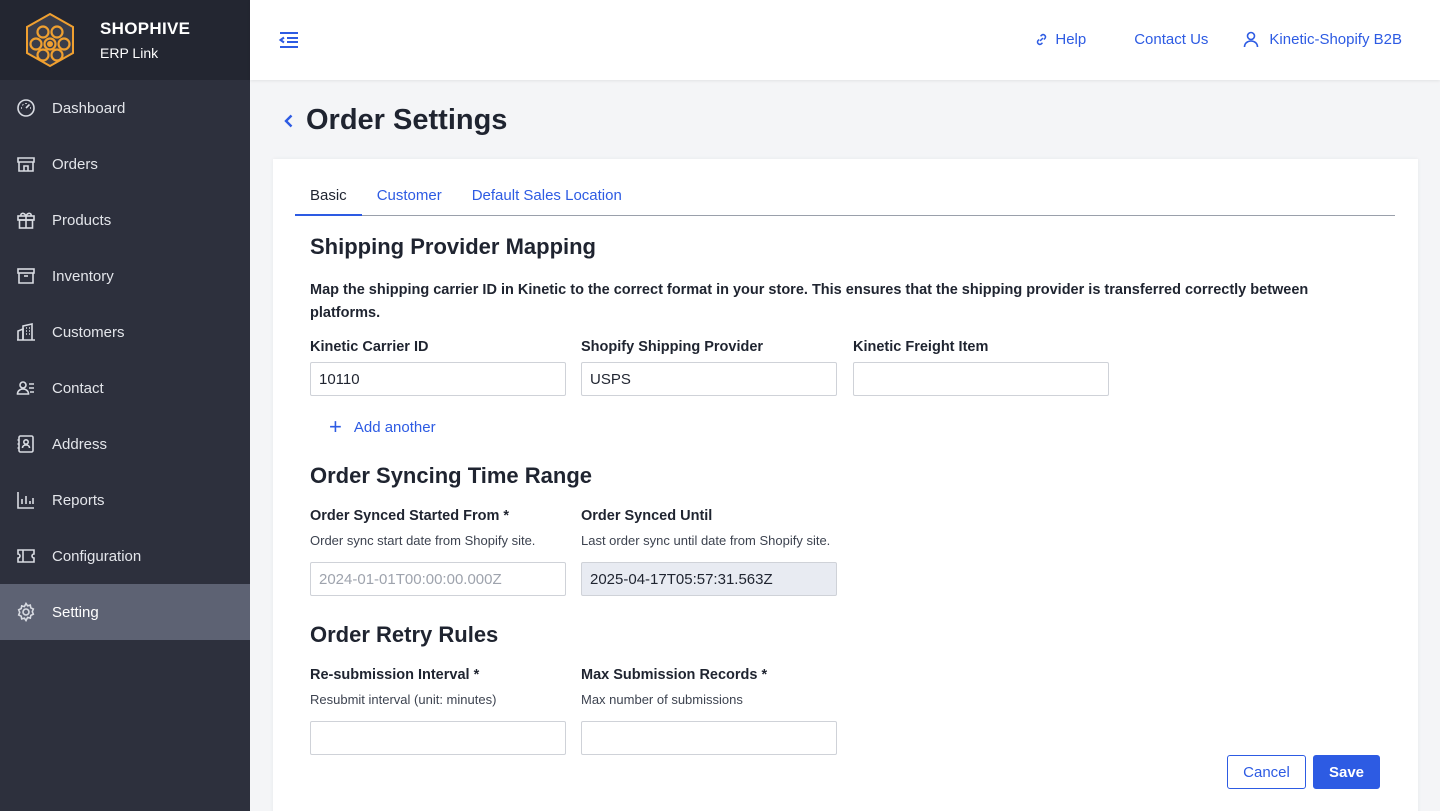 Image resolution: width=1440 pixels, height=811 pixels. I want to click on tab-basic: Basic, so click(328, 198).